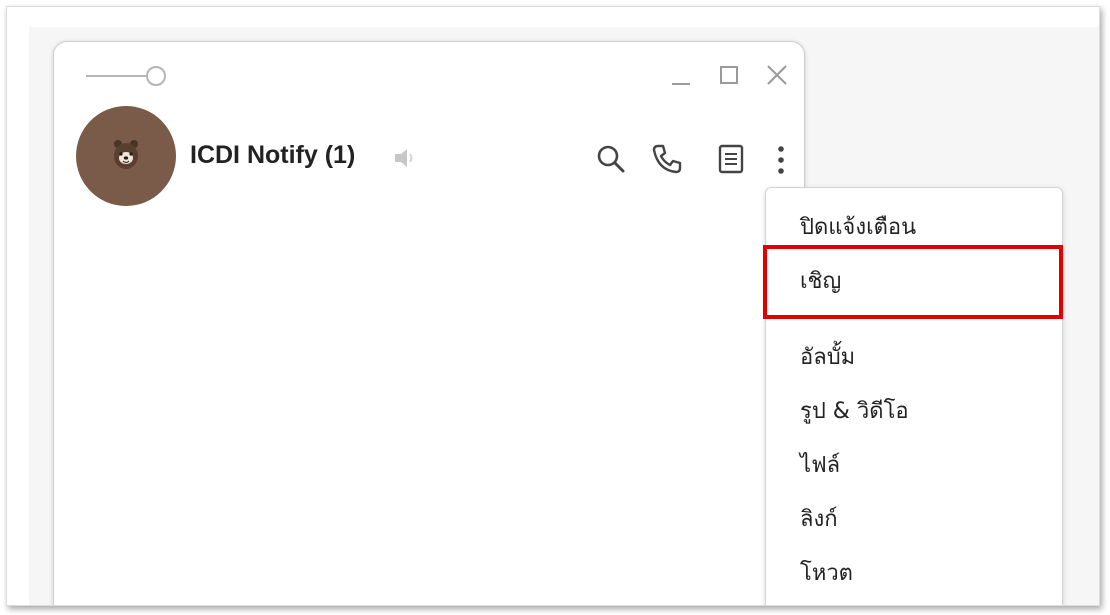 This screenshot has height=615, width=1110. I want to click on close-icon, so click(777, 75).